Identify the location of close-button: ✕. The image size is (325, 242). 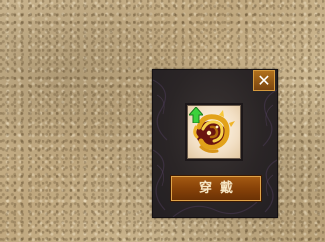
(264, 80).